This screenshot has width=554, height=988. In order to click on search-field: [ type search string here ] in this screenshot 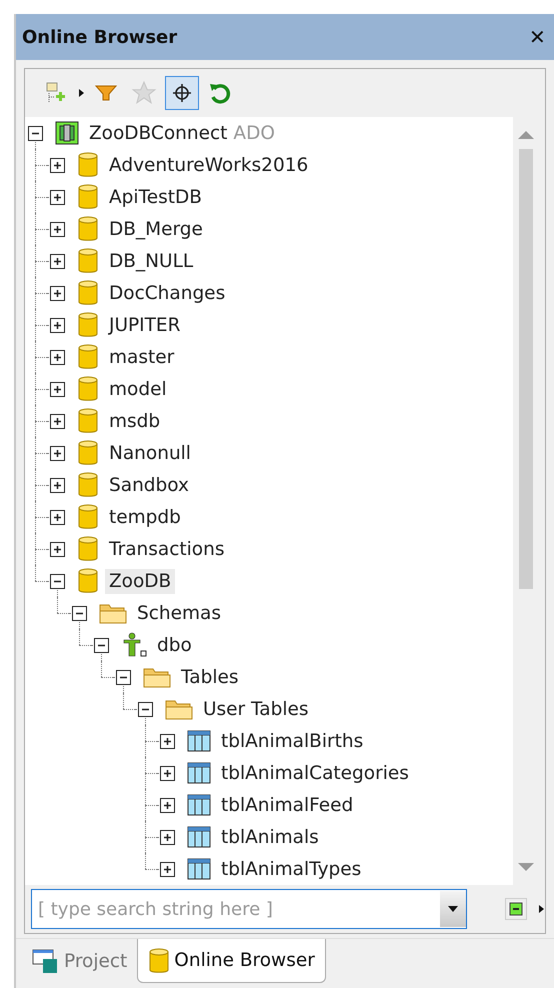, I will do `click(236, 909)`.